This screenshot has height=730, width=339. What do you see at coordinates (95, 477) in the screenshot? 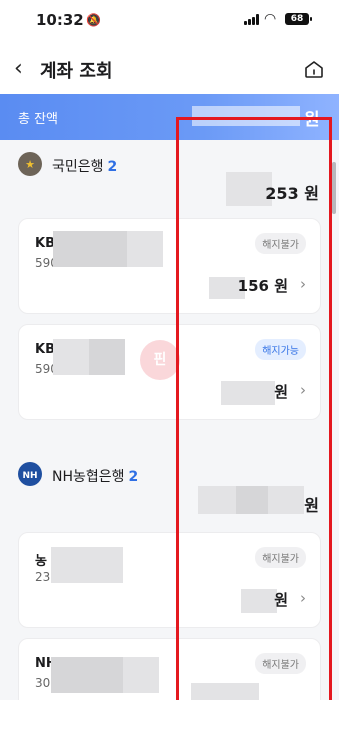
I see `bank-name: NH농협은행 2` at bounding box center [95, 477].